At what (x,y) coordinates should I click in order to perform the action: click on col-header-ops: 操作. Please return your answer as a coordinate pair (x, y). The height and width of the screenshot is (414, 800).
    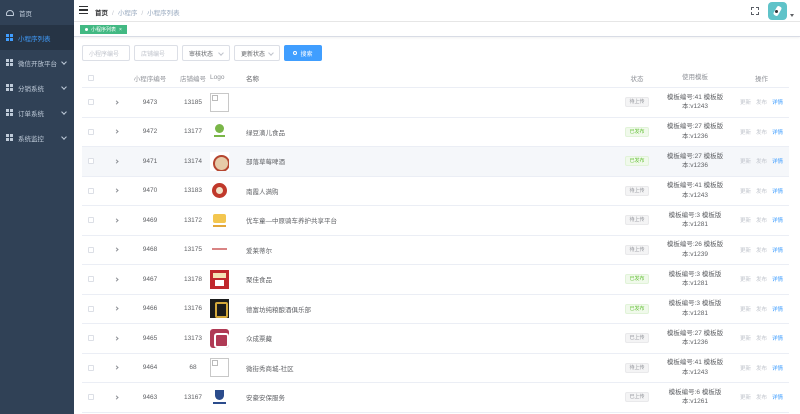
    Looking at the image, I should click on (761, 79).